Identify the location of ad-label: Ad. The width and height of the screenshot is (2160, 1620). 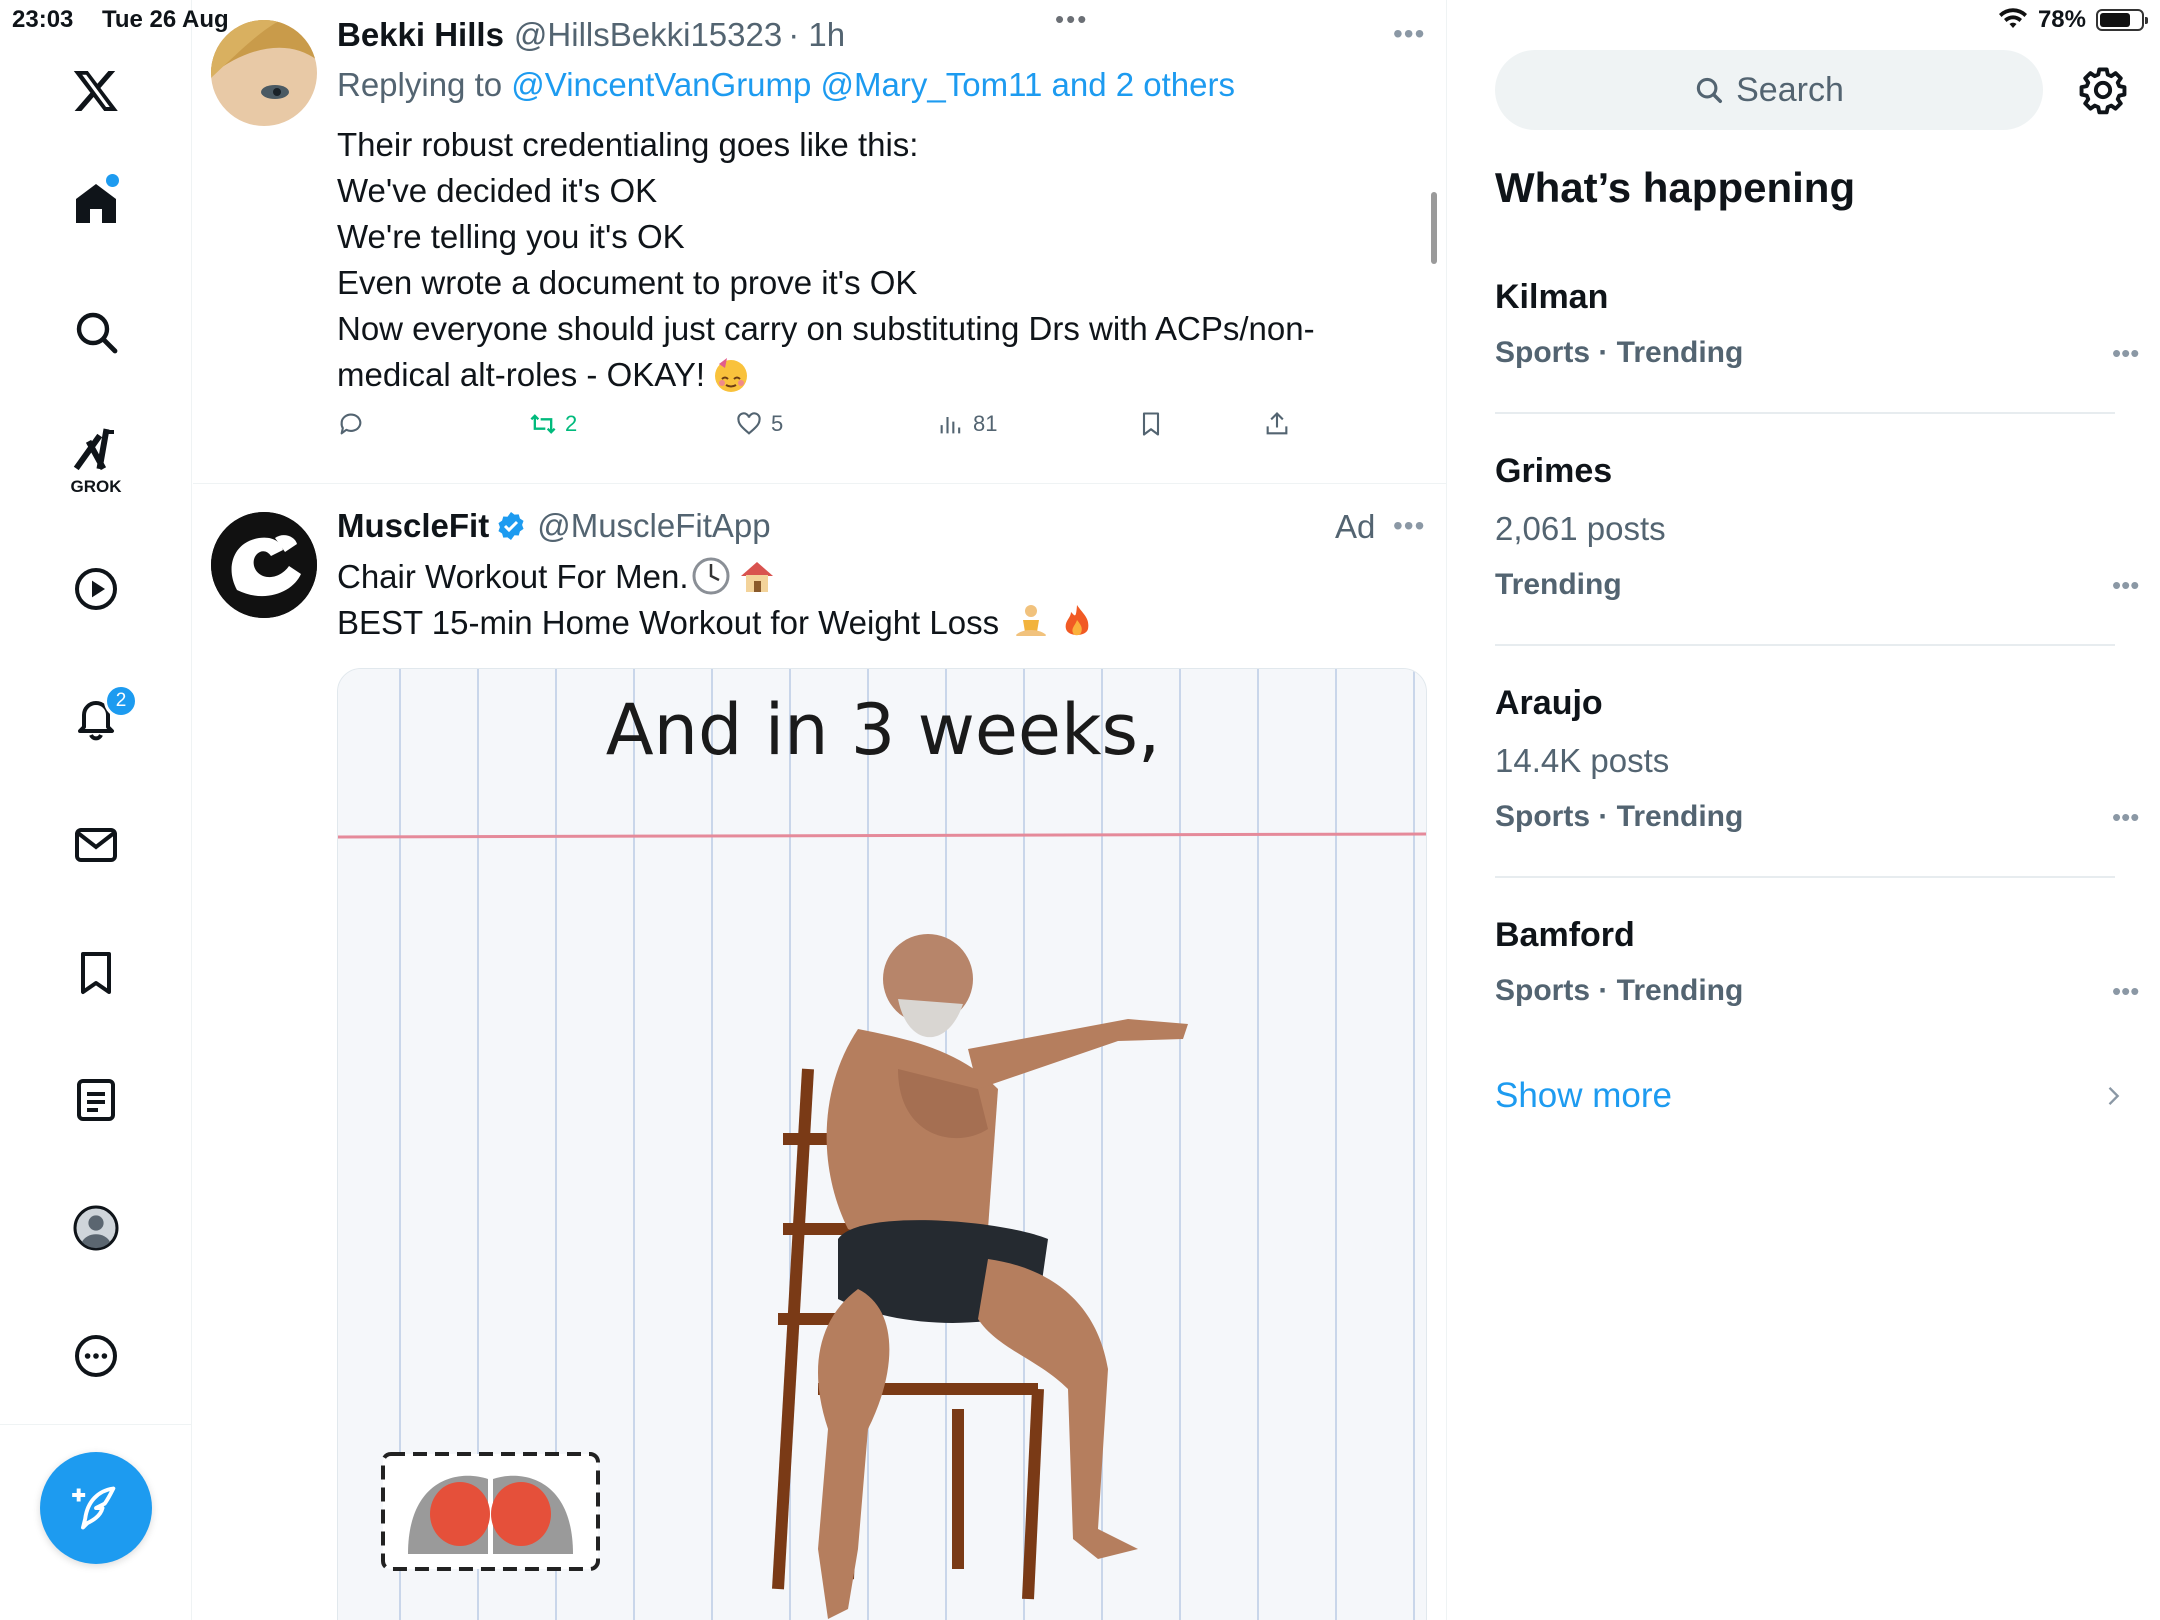
(1355, 526).